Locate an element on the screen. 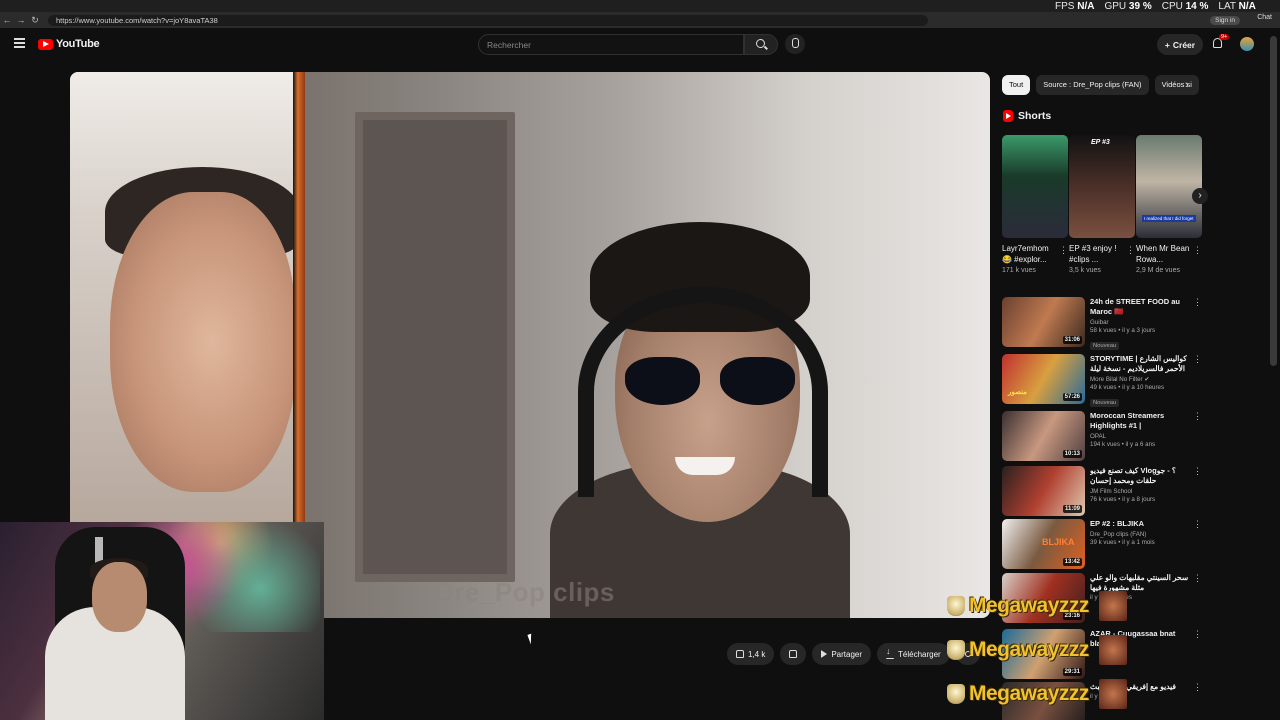 The height and width of the screenshot is (720, 1280). download-button: Télécharger is located at coordinates (913, 654).